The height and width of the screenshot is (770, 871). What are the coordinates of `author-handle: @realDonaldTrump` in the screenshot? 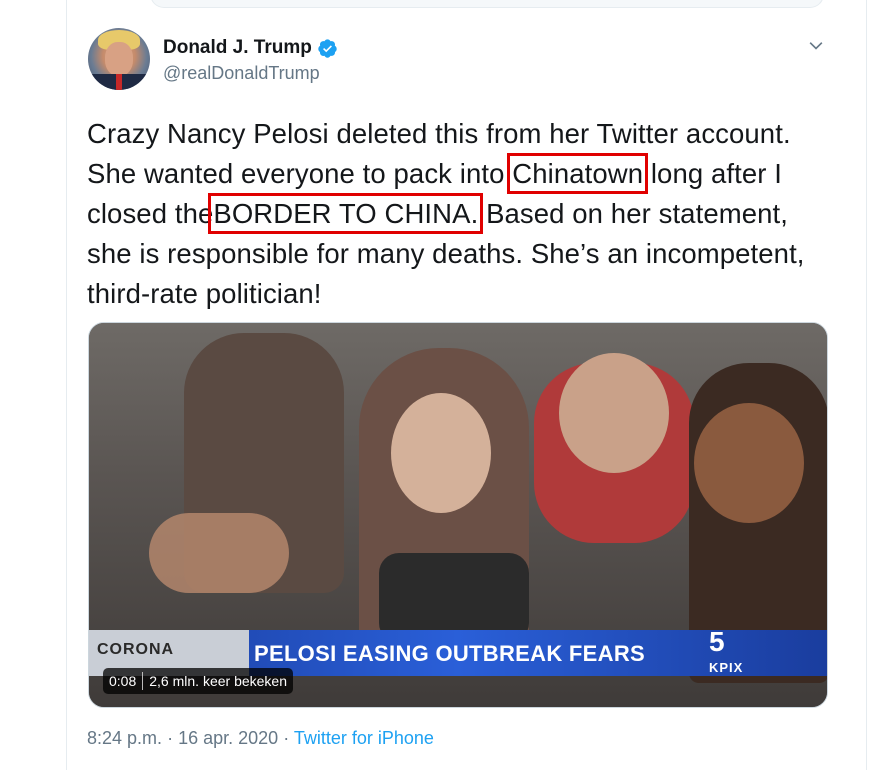 It's located at (241, 73).